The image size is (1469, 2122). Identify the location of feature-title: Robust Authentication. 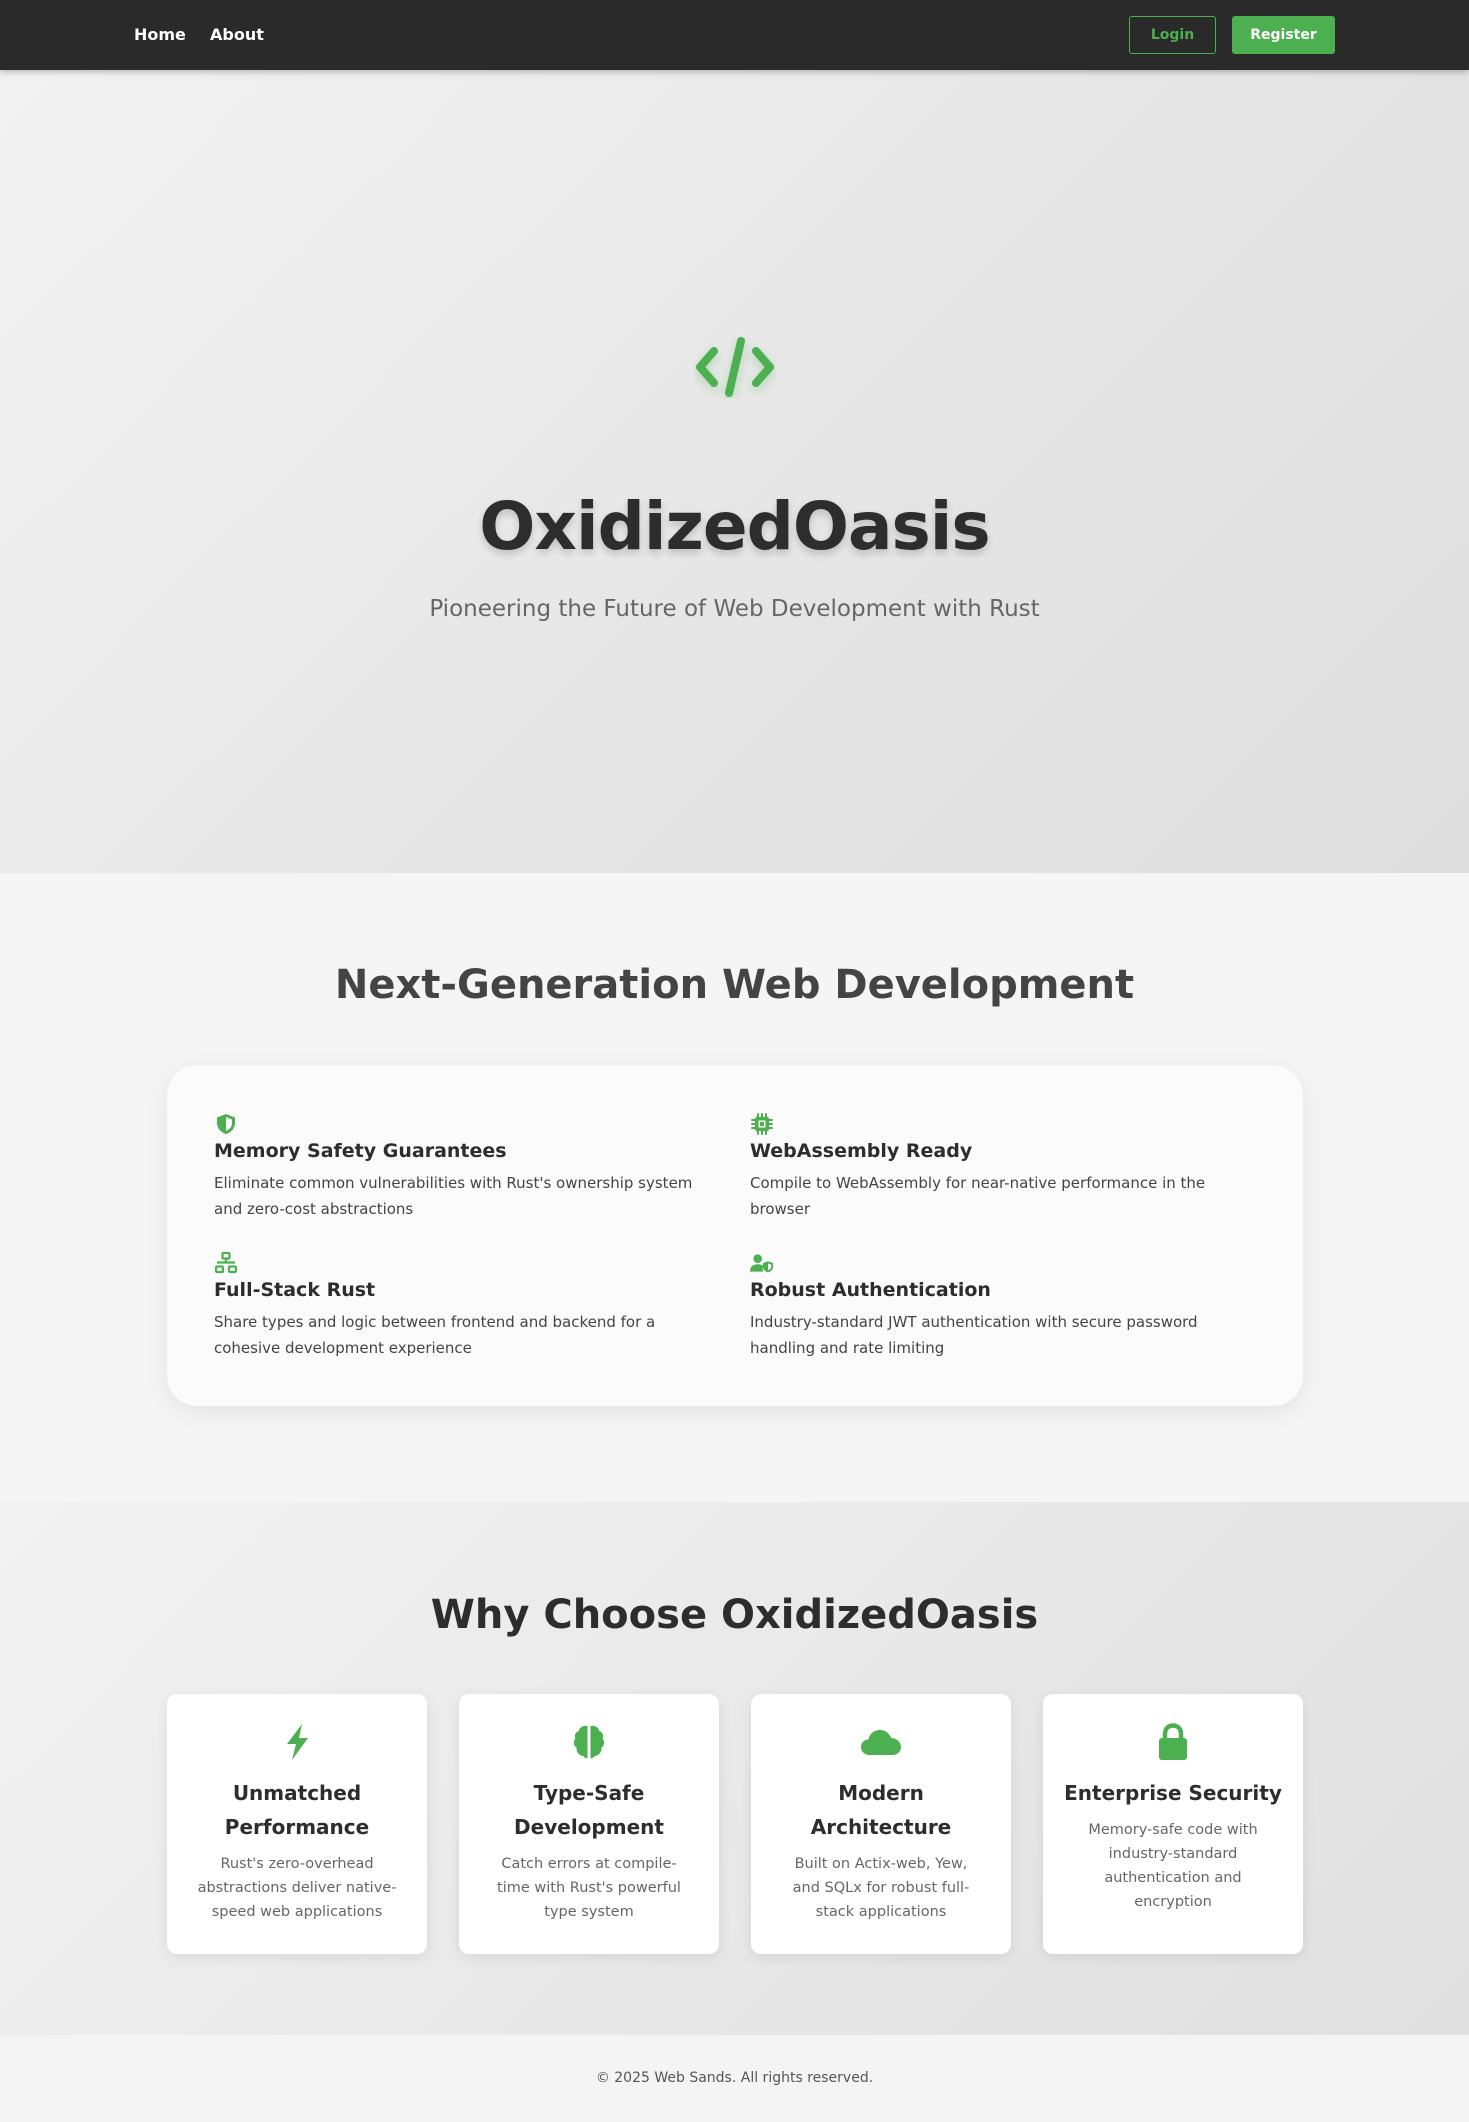
(870, 1290).